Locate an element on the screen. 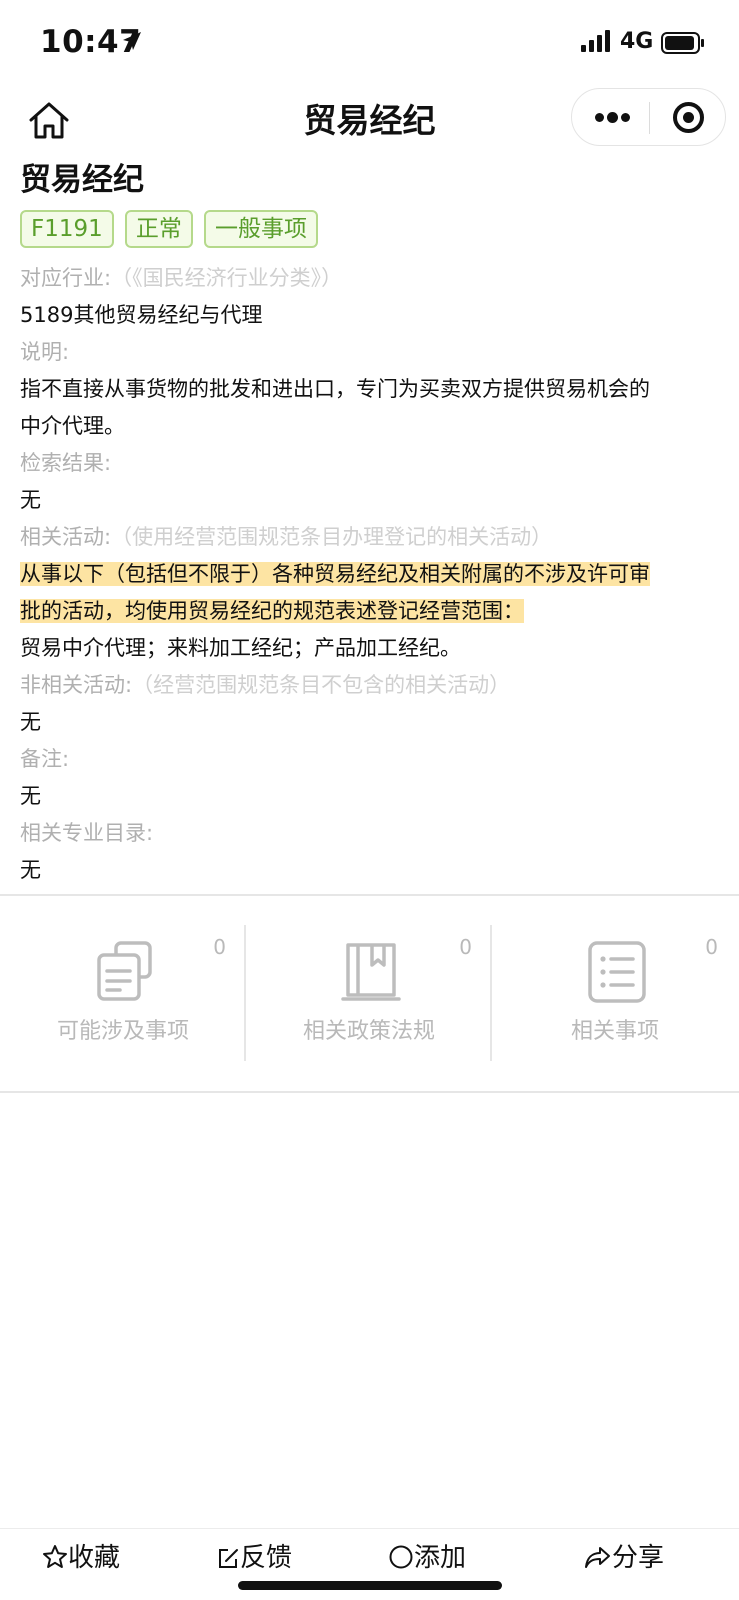 Image resolution: width=739 pixels, height=1600 pixels. tag-type: 一般事项 is located at coordinates (260, 229).